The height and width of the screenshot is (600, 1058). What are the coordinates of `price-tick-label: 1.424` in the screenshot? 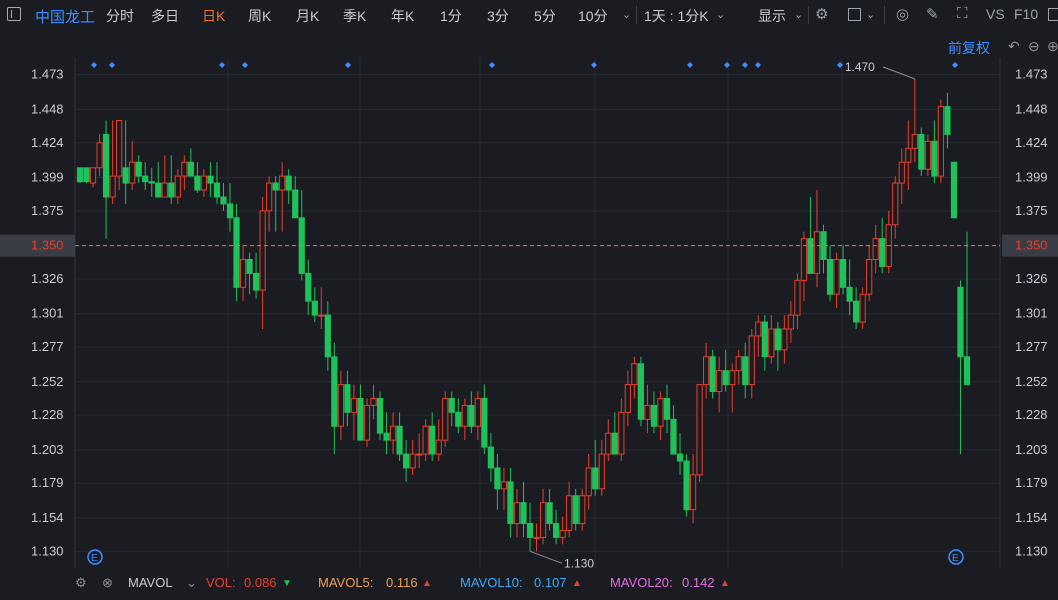 It's located at (47, 142).